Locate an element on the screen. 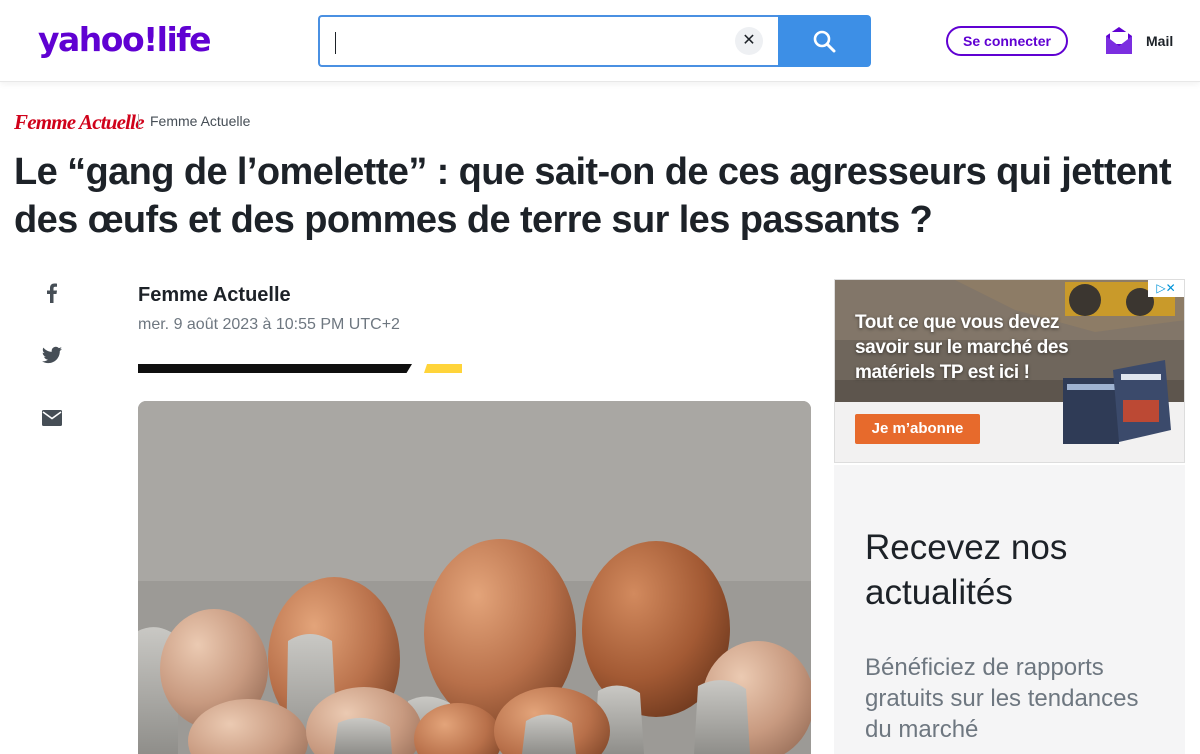 This screenshot has height=754, width=1200. search-button is located at coordinates (824, 41).